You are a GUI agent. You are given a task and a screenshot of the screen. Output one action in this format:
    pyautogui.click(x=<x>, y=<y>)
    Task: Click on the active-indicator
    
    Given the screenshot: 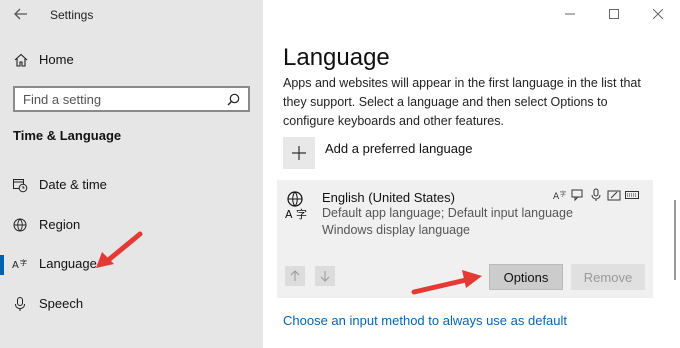 What is the action you would take?
    pyautogui.click(x=2, y=265)
    